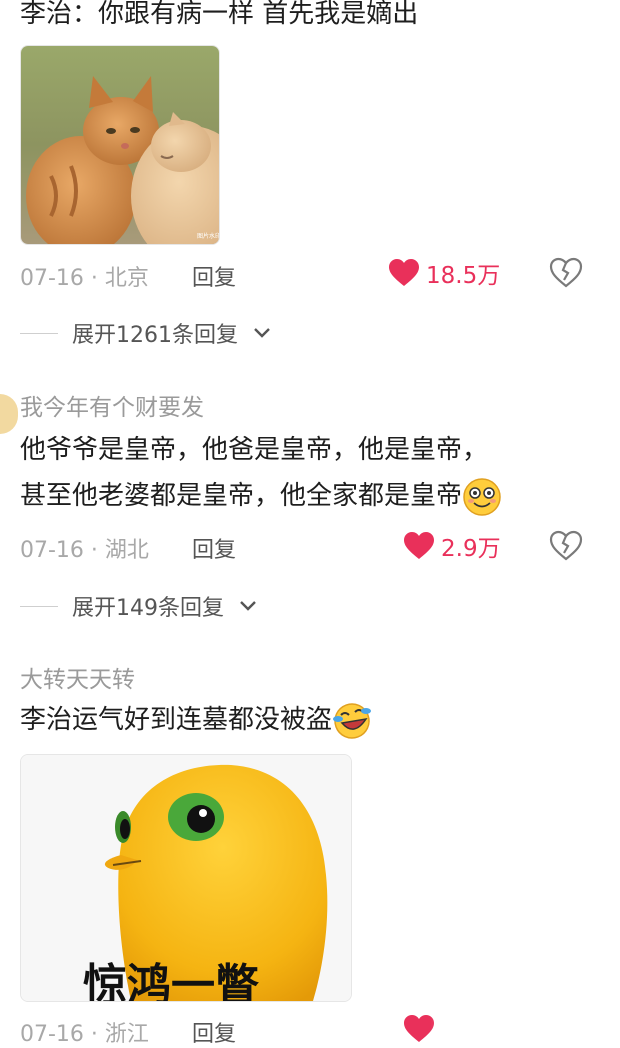 The height and width of the screenshot is (1048, 620). I want to click on comment-3-image: 惊鸿一瞥, so click(186, 878).